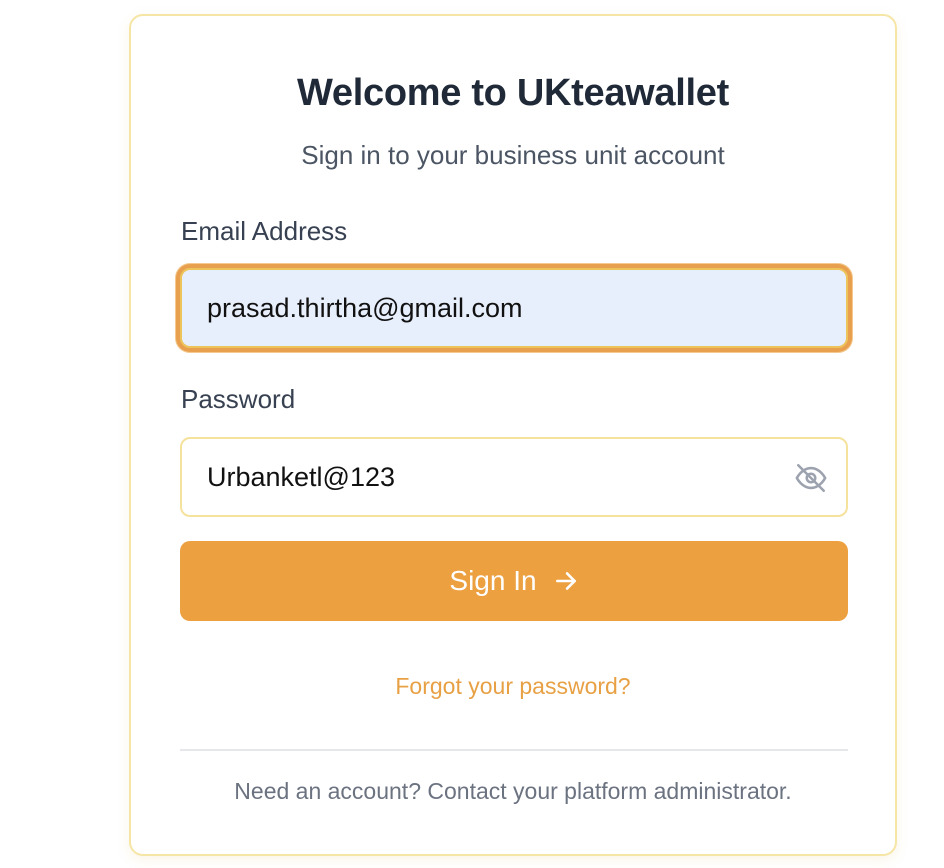 The width and height of the screenshot is (944, 868). What do you see at coordinates (493, 580) in the screenshot?
I see `sign-in-label: Sign In` at bounding box center [493, 580].